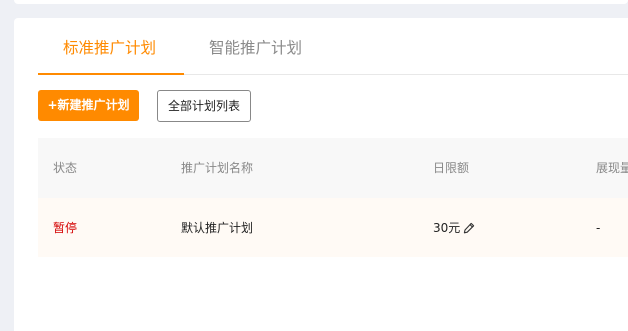  I want to click on top-card, so click(321, 2).